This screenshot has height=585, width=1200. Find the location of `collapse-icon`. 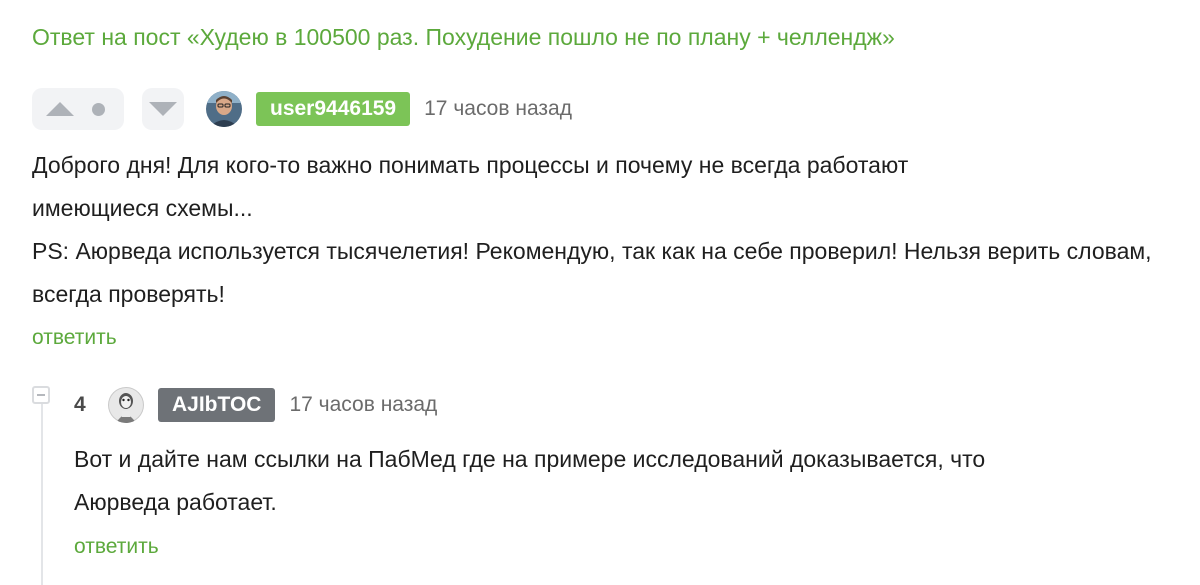

collapse-icon is located at coordinates (41, 395).